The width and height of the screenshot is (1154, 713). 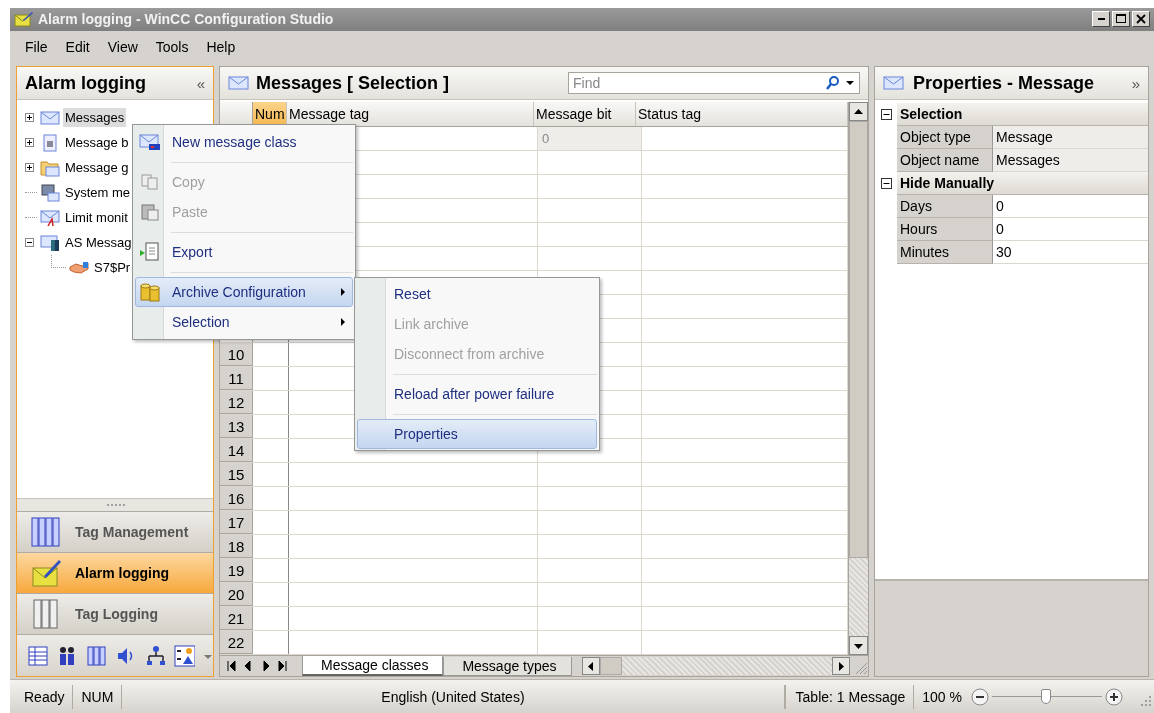 What do you see at coordinates (172, 46) in the screenshot?
I see `menu-item: Tools` at bounding box center [172, 46].